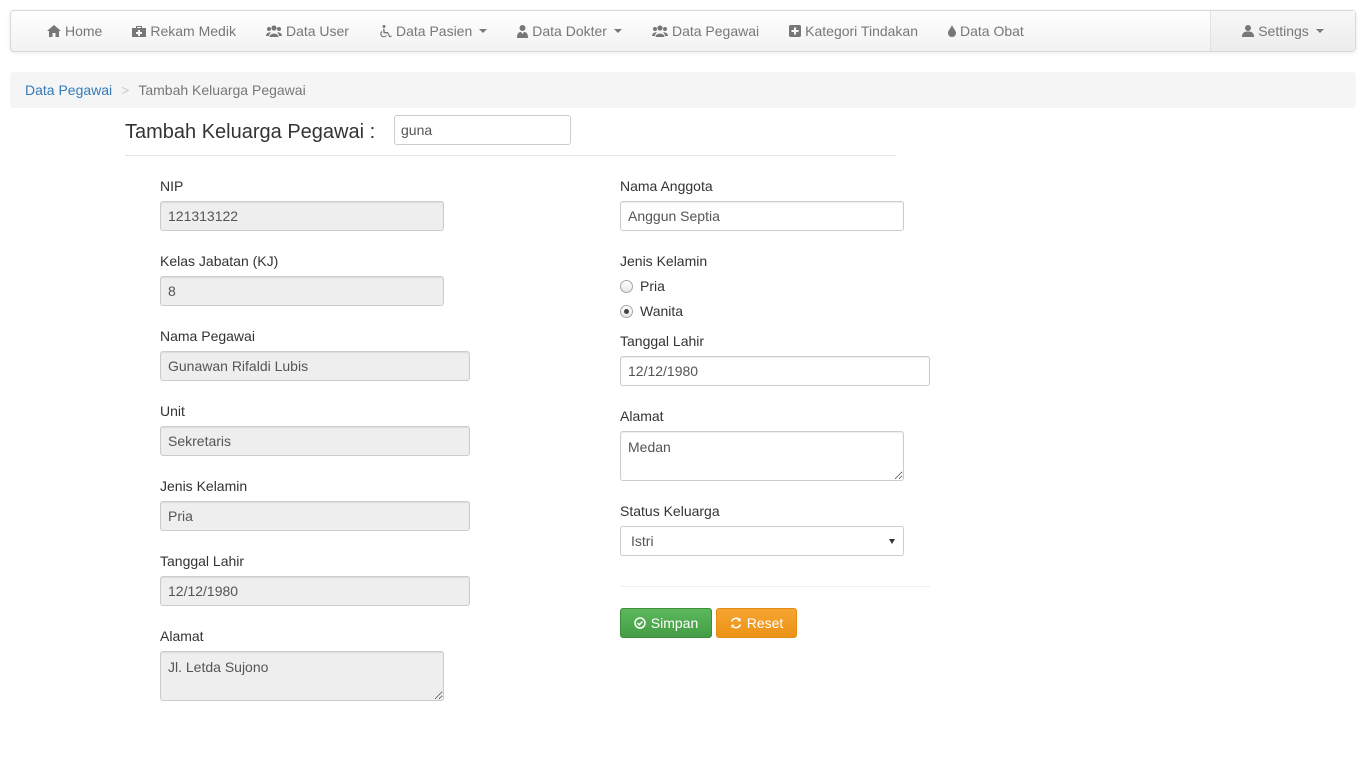 This screenshot has width=1366, height=768. I want to click on nav-item-rekam-medik: Rekam Medik, so click(184, 31).